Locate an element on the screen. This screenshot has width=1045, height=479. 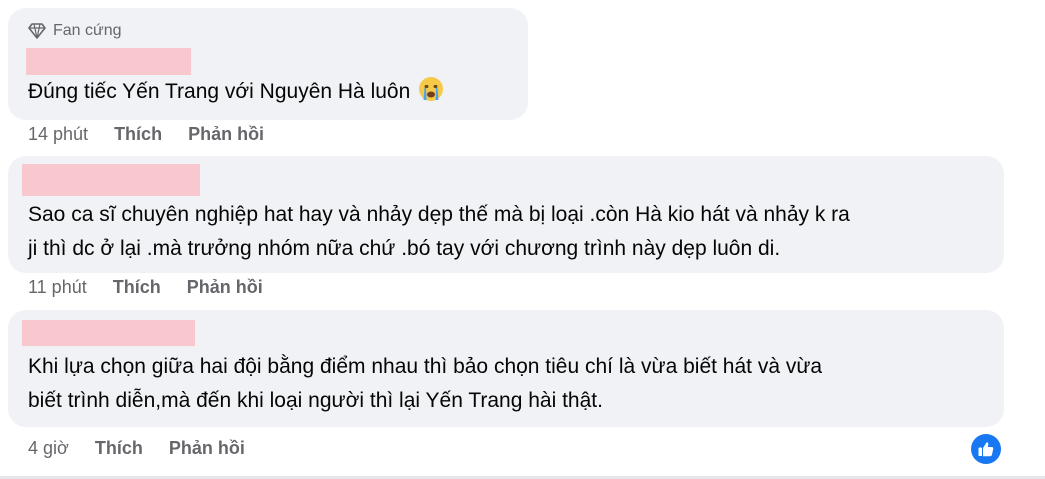
comment-text: Đúng tiếc Yến Trang với Nguyên Hà luôn is located at coordinates (236, 94).